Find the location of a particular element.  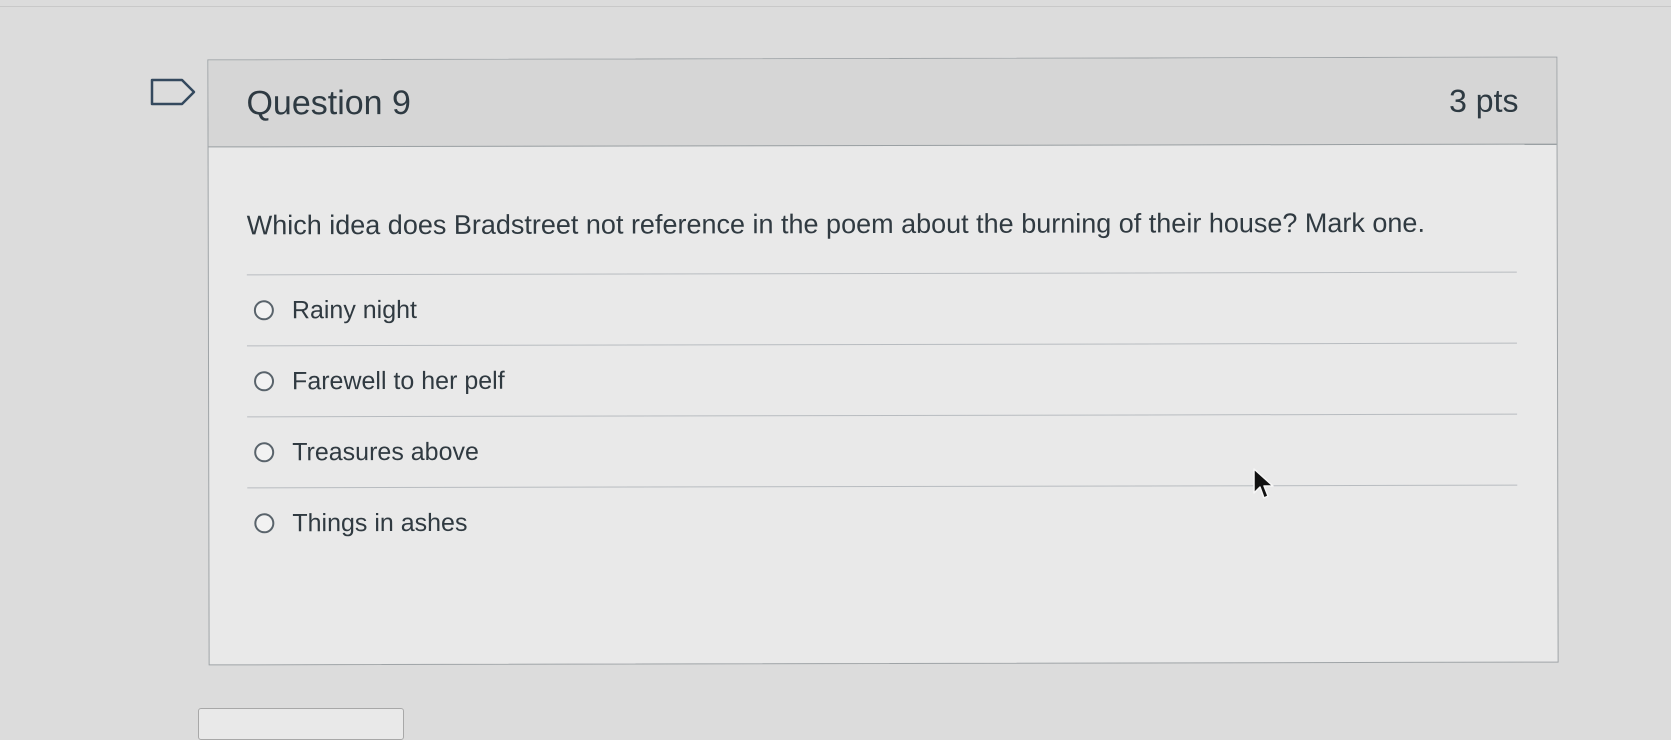

answer-option-rainy-night: Rainy night is located at coordinates (882, 309).